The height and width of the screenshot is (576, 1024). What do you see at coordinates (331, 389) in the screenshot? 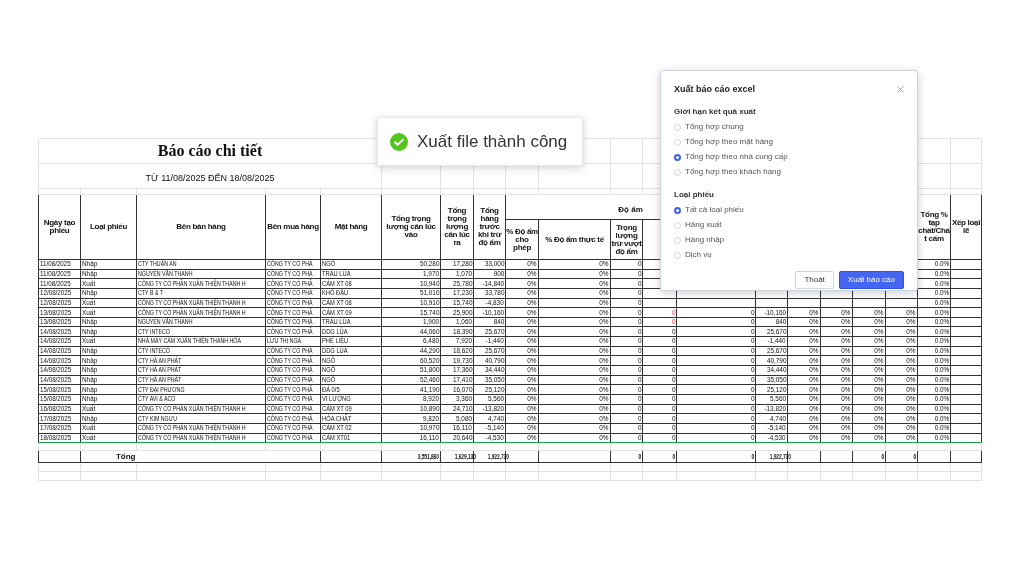
I see `table-cell: ĐÁ 0/5` at bounding box center [331, 389].